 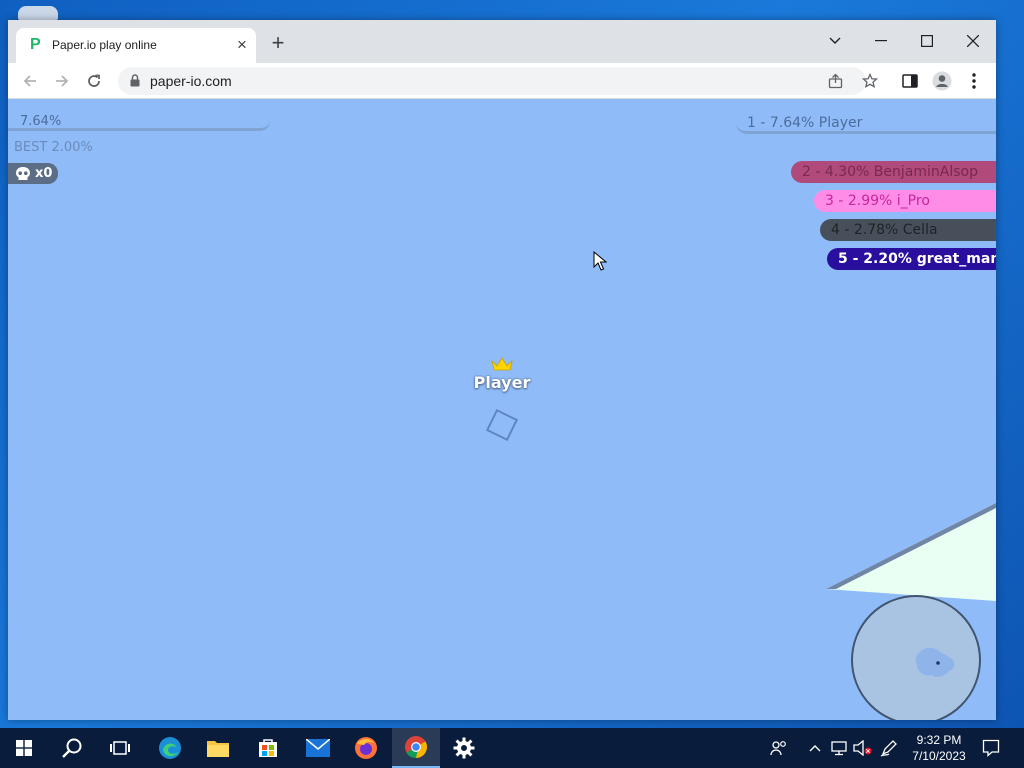 I want to click on leaderboard-row: 1 - 7.64% Player, so click(x=866, y=123).